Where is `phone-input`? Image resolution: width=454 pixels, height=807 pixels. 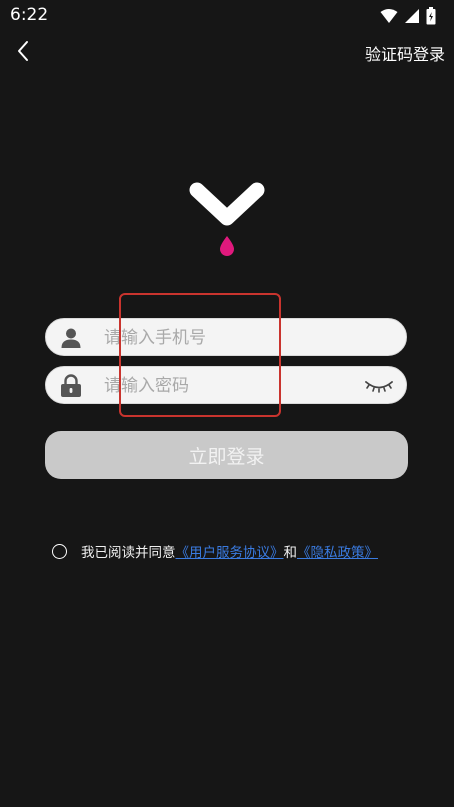
phone-input is located at coordinates (234, 338).